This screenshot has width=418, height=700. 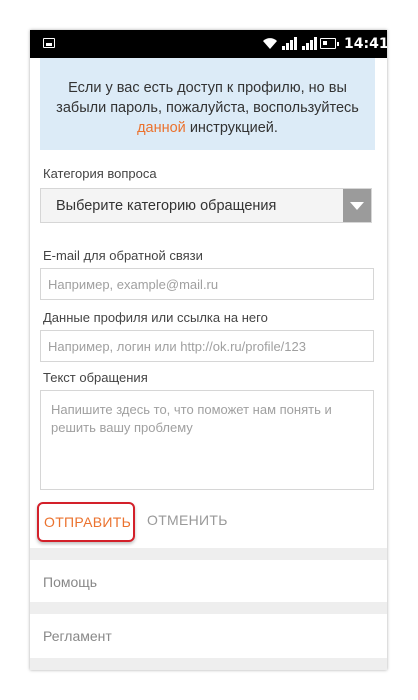 I want to click on menu-item-rules: Регламент, so click(x=208, y=637).